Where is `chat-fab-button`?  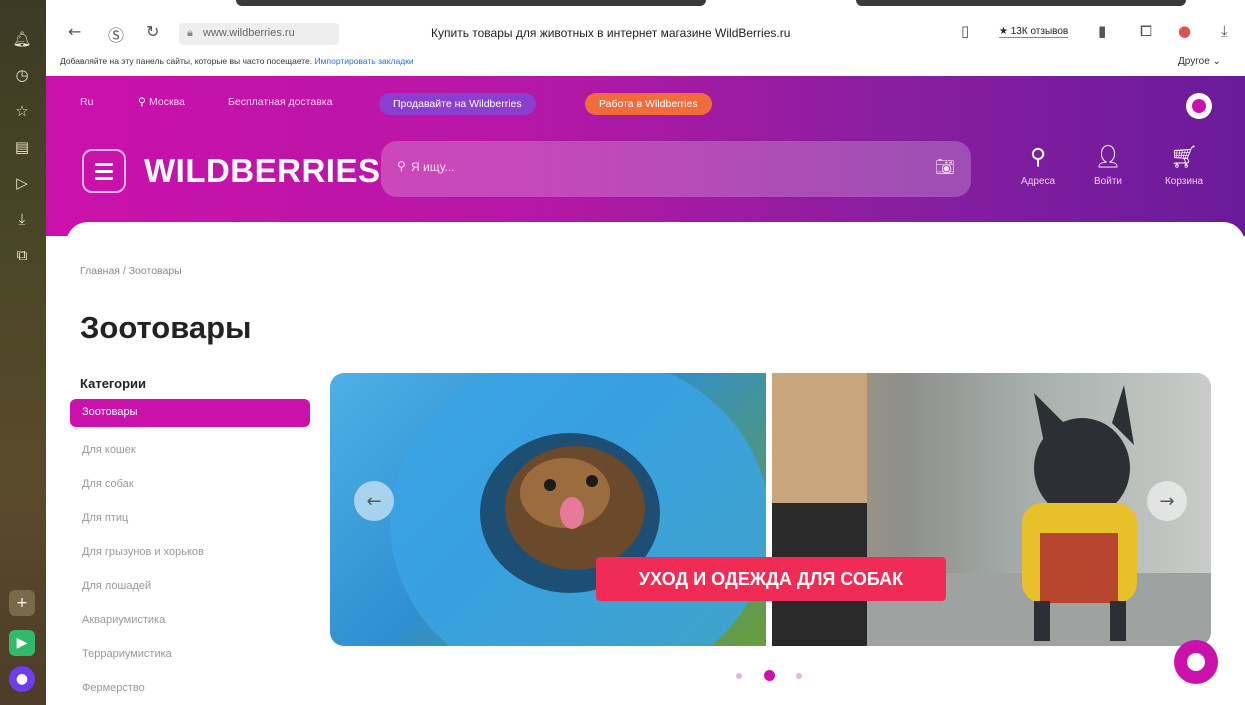 chat-fab-button is located at coordinates (1196, 662).